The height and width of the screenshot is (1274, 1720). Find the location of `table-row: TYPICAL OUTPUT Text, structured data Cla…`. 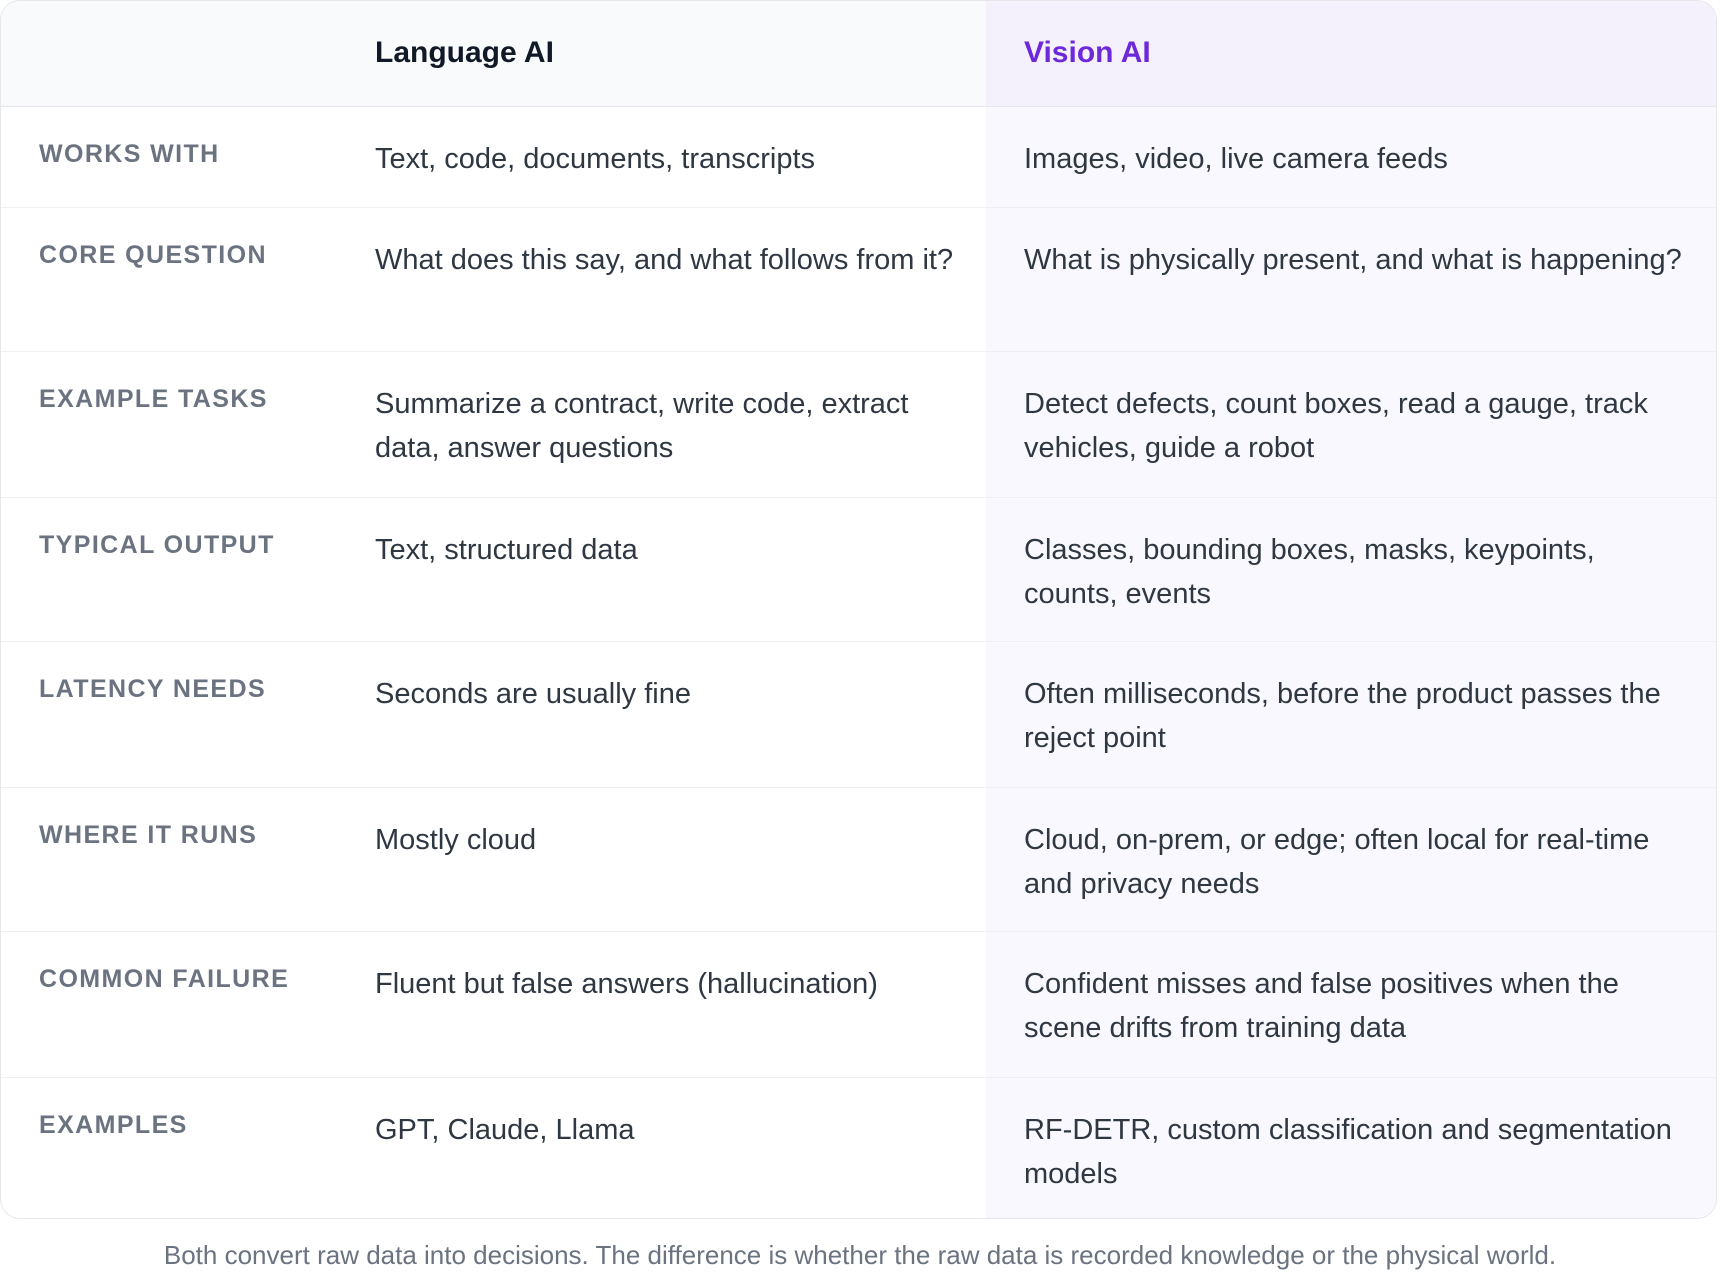

table-row: TYPICAL OUTPUT Text, structured data Cla… is located at coordinates (858, 569).